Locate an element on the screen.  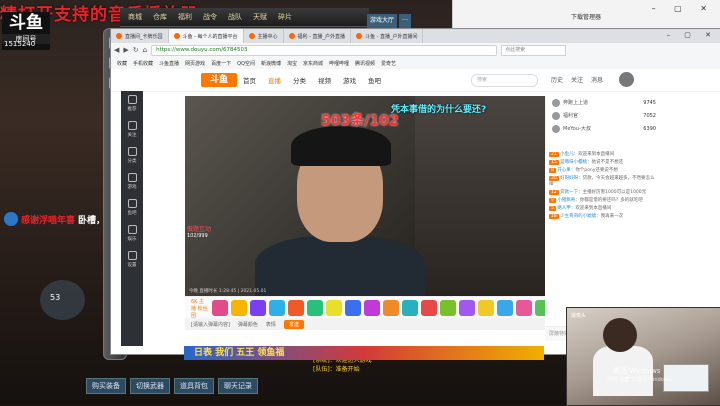
sidebar-item-yuba: 鱼吧 is located at coordinates (132, 208).